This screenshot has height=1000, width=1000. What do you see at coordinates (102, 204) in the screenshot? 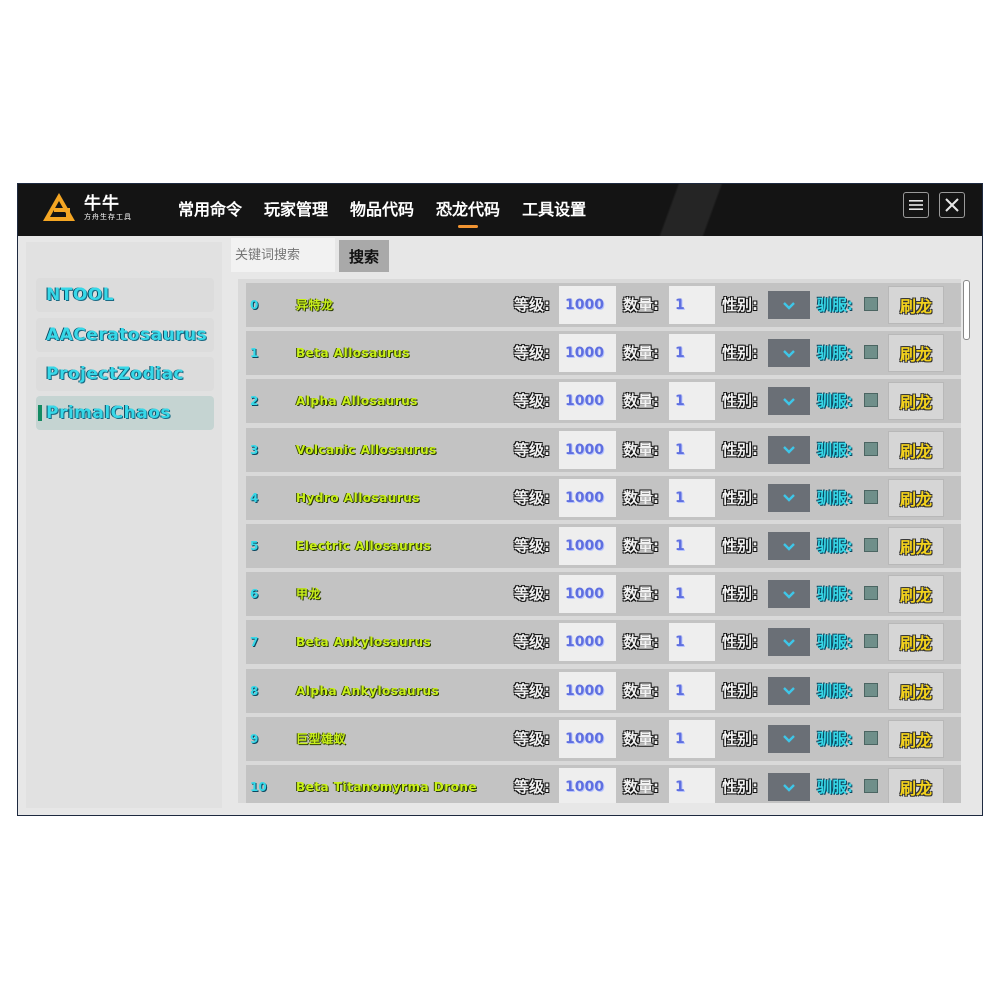
I see `brand-name: 牛牛` at bounding box center [102, 204].